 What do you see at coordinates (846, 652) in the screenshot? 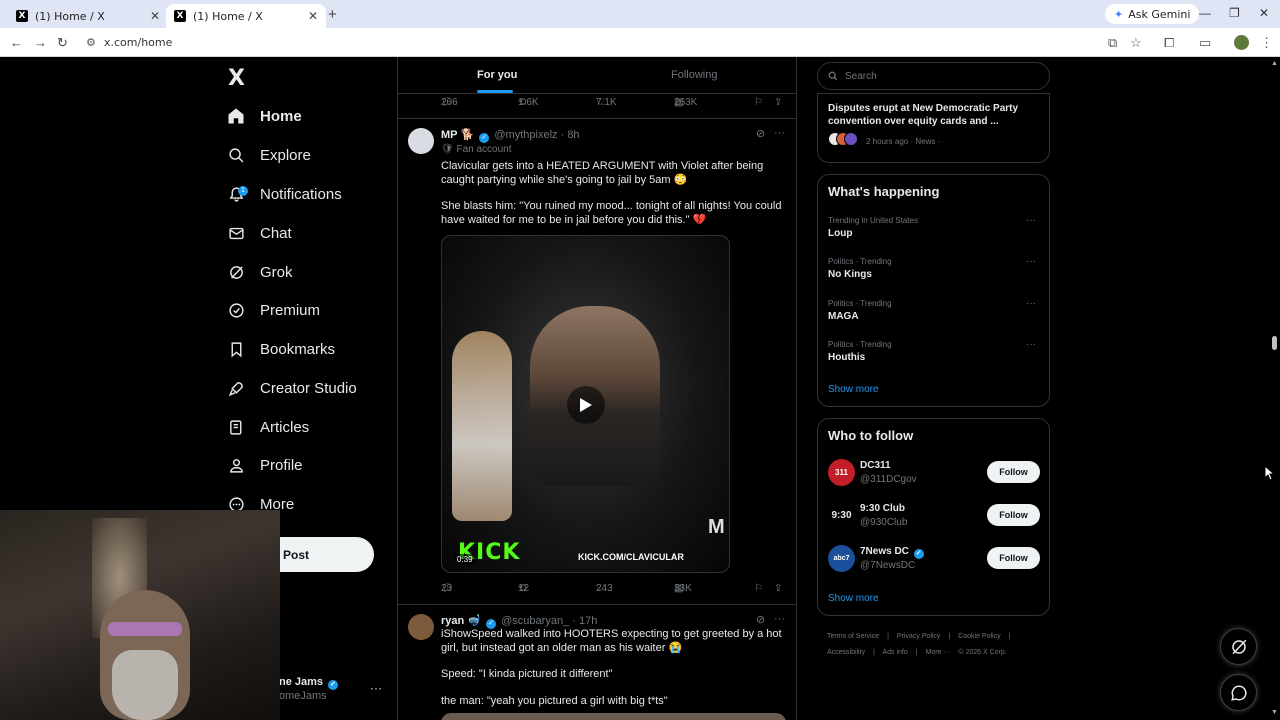
I see `footer-accessibility-link: Accessibility` at bounding box center [846, 652].